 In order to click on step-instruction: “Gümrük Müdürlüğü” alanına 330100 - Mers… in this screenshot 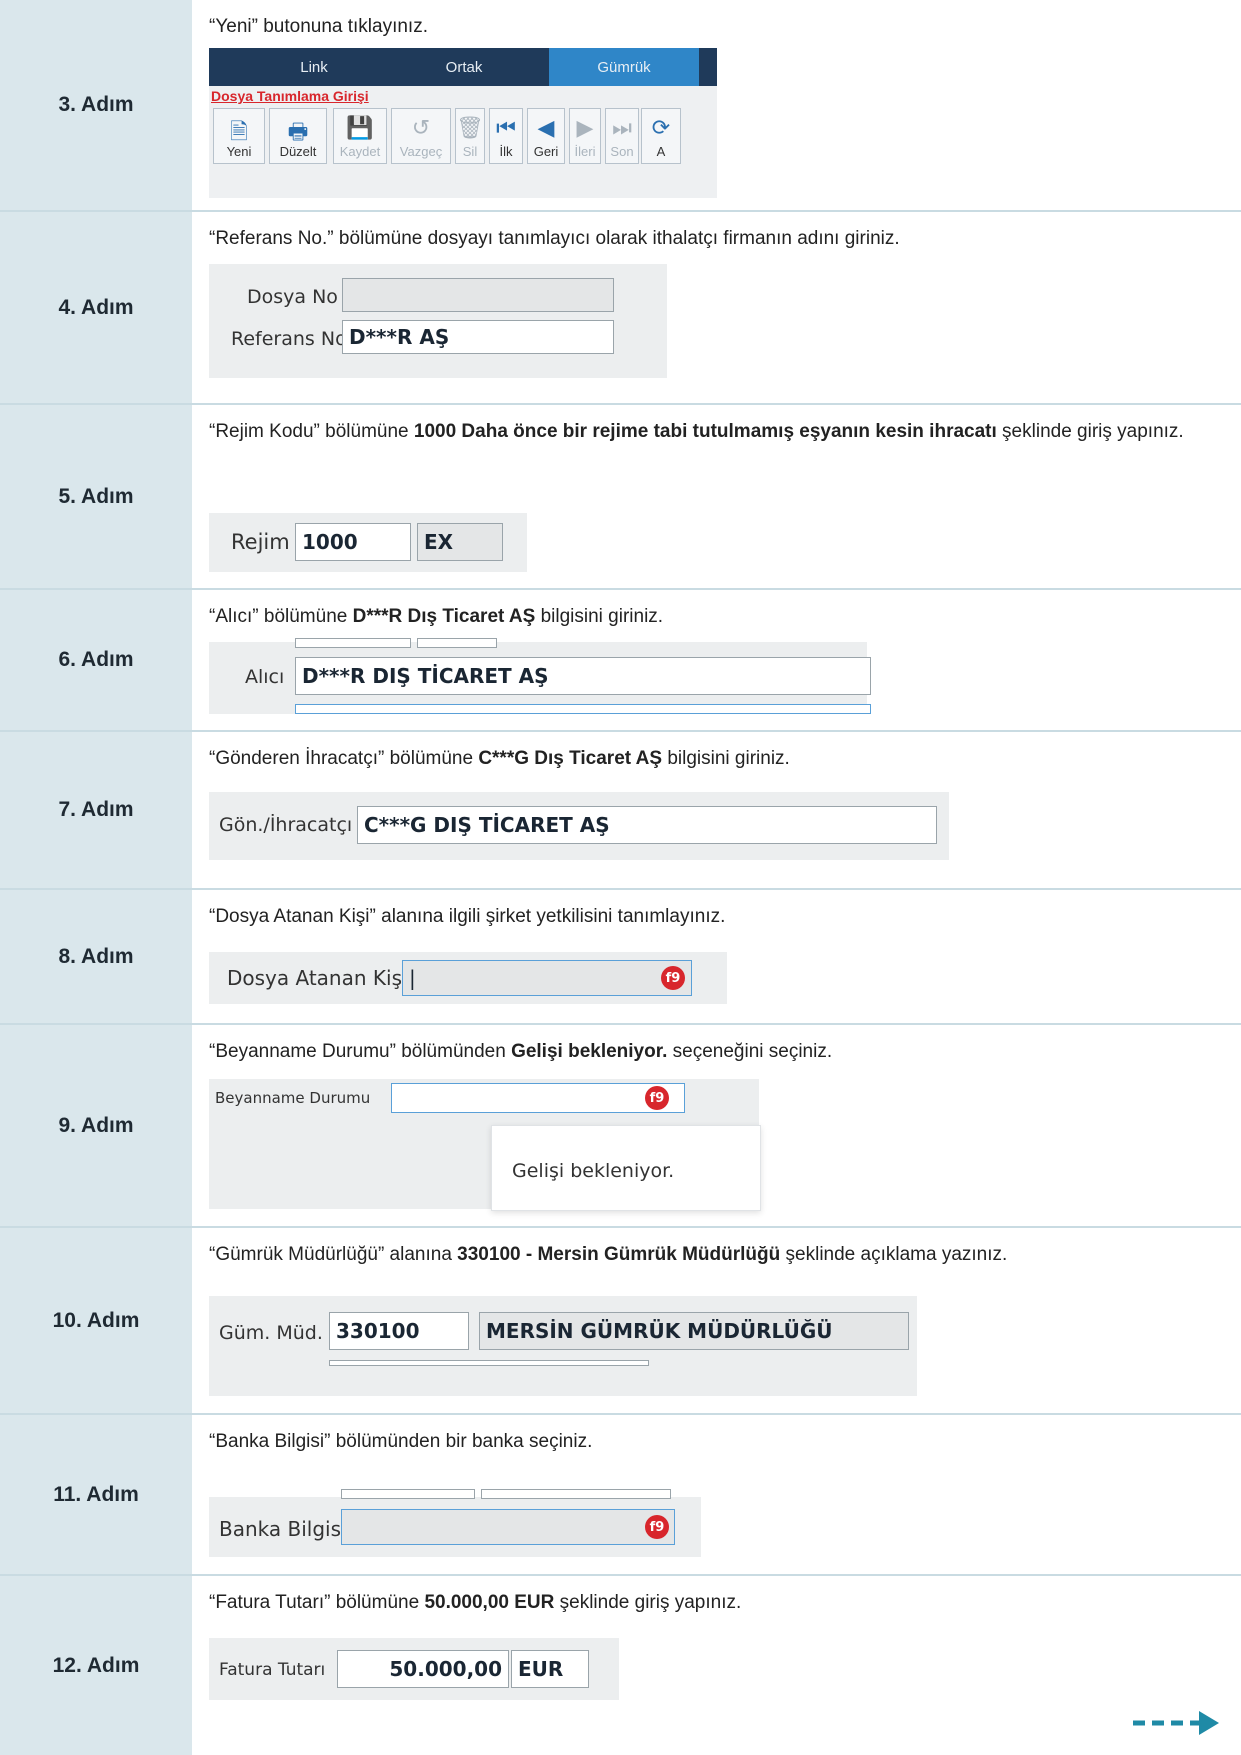, I will do `click(715, 1255)`.